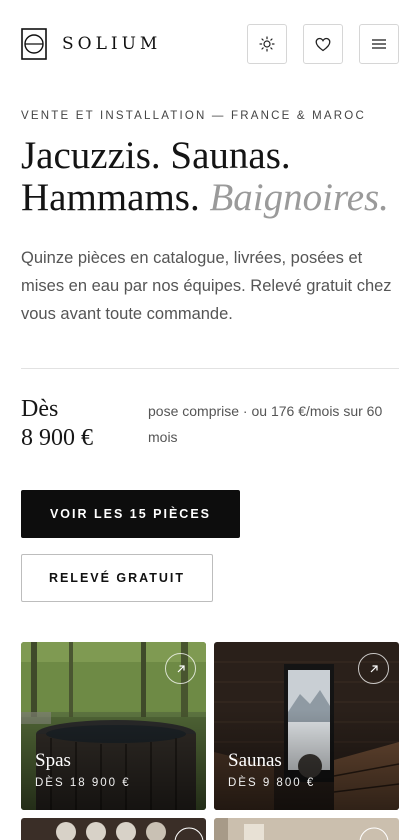  I want to click on card-price: DÈS 18 900 €, so click(83, 783).